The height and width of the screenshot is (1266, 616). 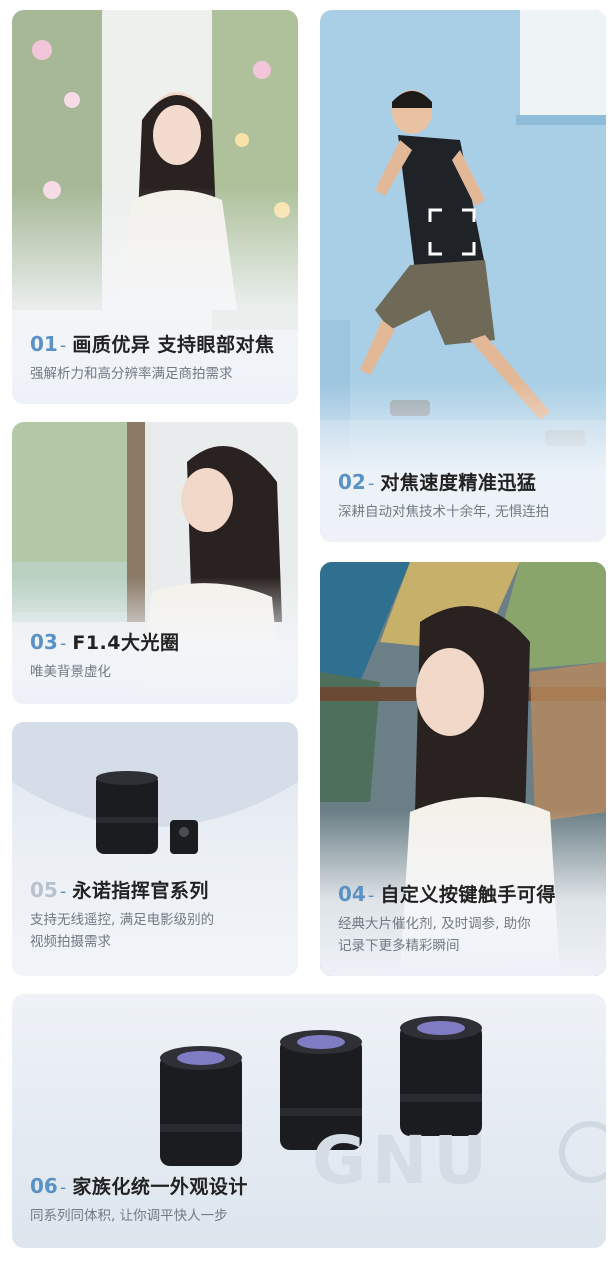 I want to click on feature-title: 画质优异 支持眼部对焦, so click(x=173, y=345).